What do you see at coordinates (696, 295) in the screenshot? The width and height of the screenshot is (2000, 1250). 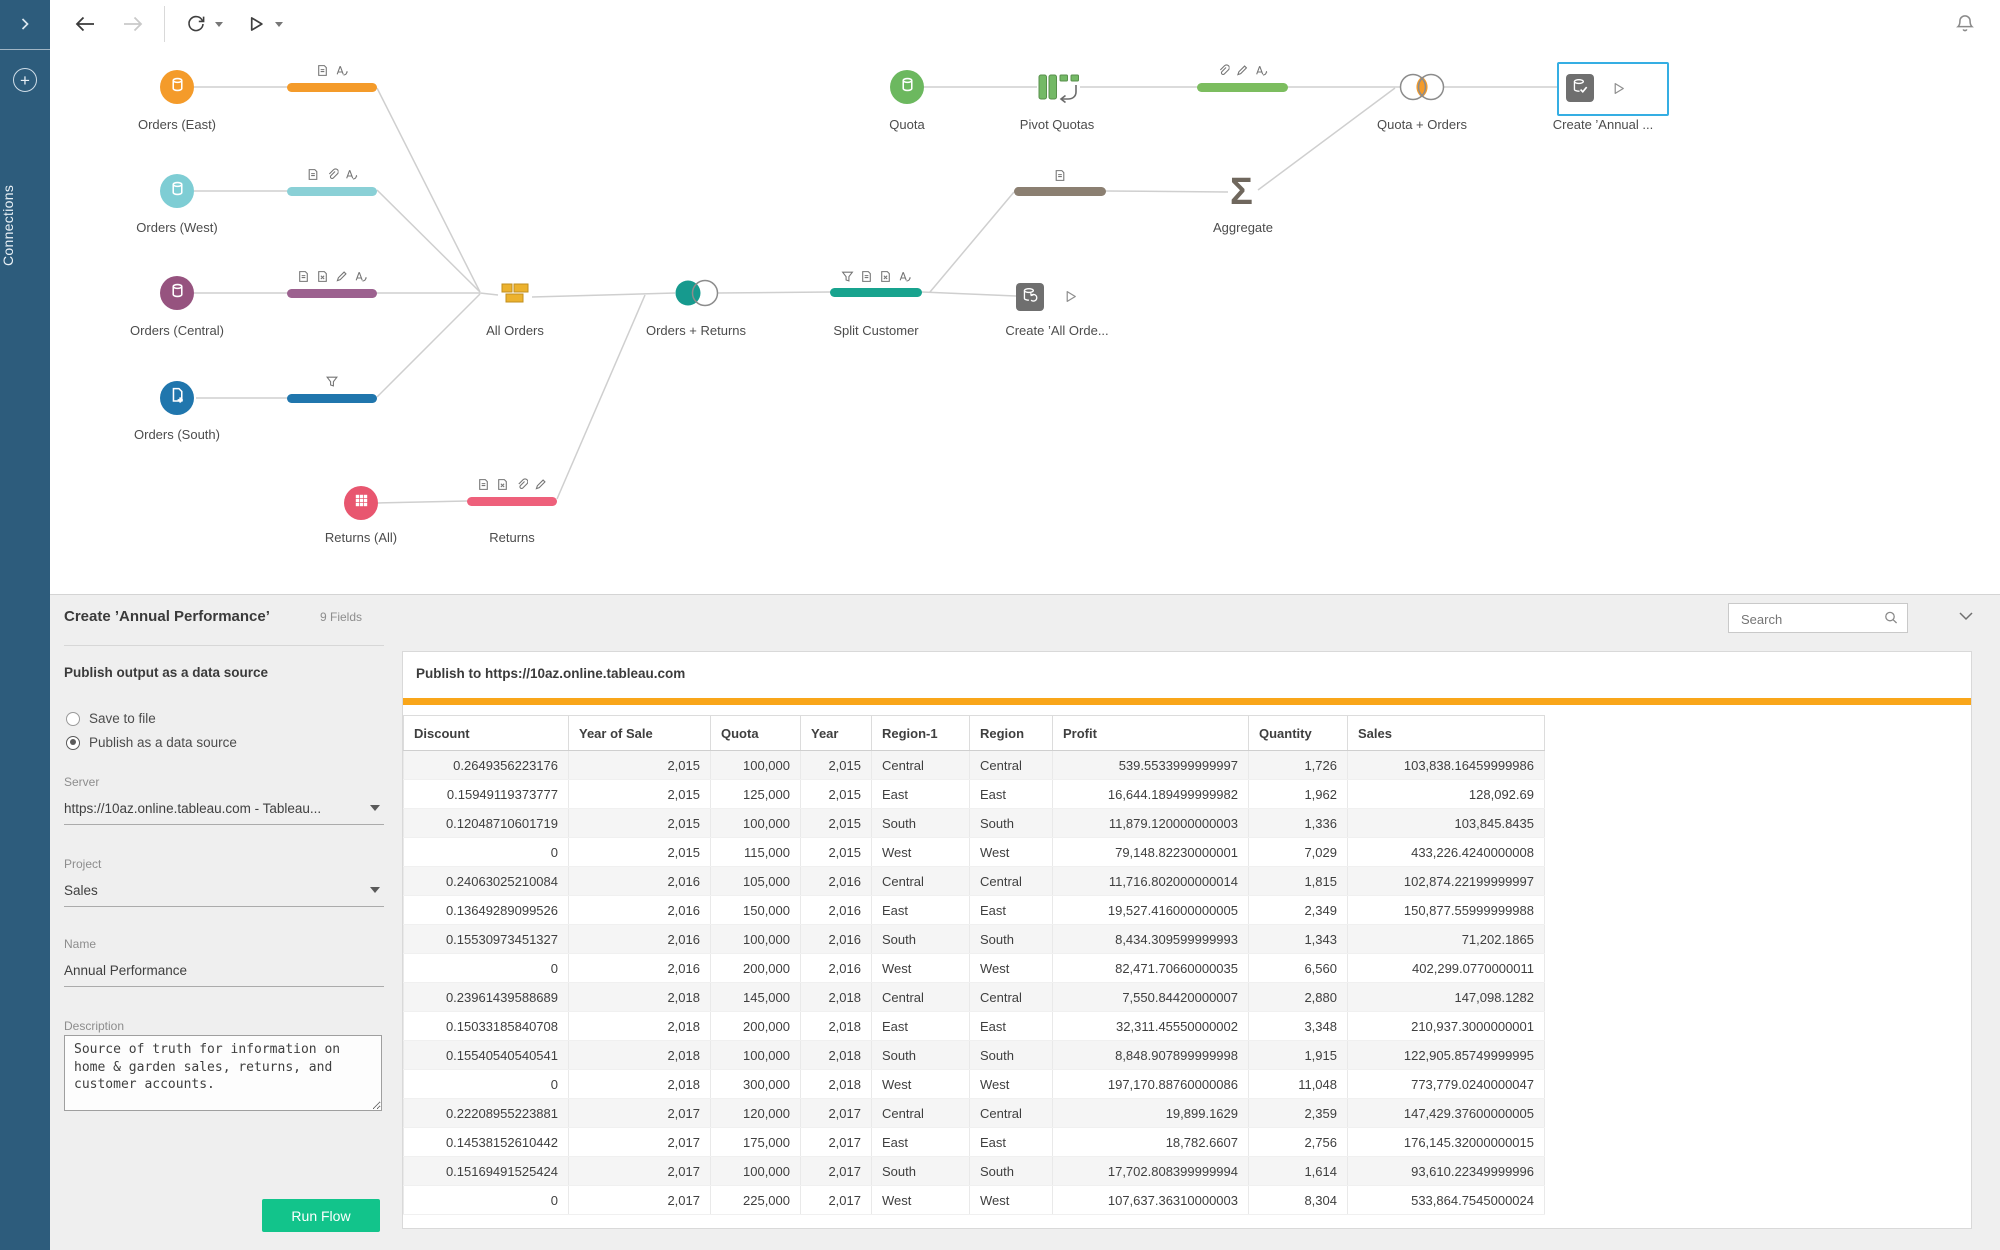 I see `flow-node-orders-returns-join` at bounding box center [696, 295].